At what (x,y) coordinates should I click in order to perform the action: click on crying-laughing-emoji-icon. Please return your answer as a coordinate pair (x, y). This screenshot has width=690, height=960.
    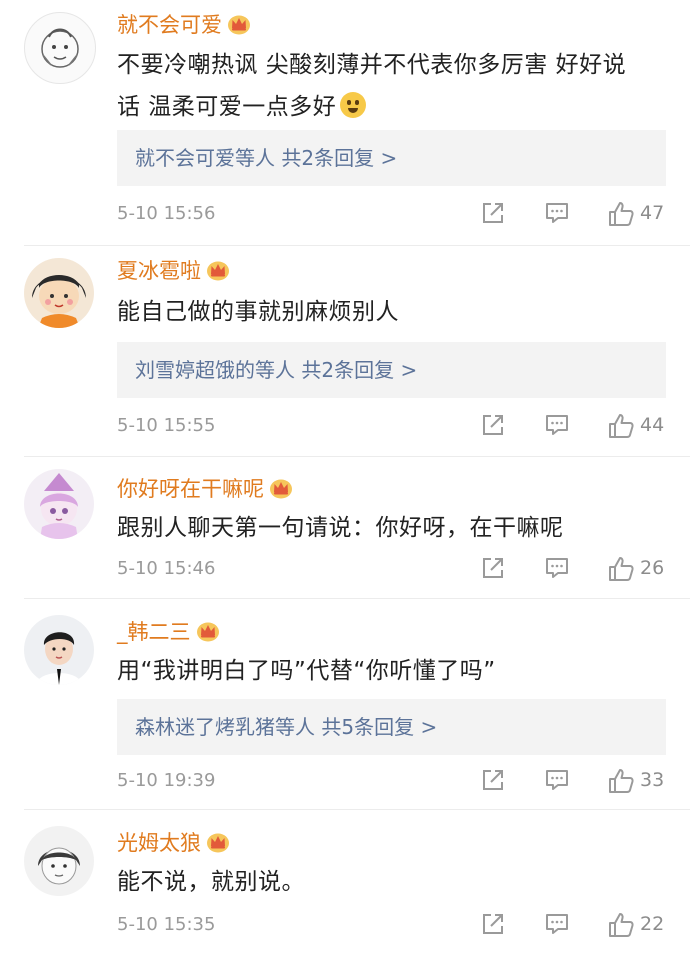
    Looking at the image, I should click on (353, 105).